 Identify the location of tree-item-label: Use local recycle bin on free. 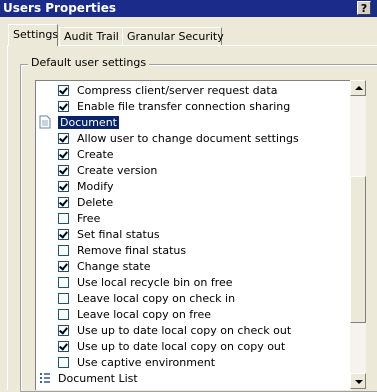
(155, 282).